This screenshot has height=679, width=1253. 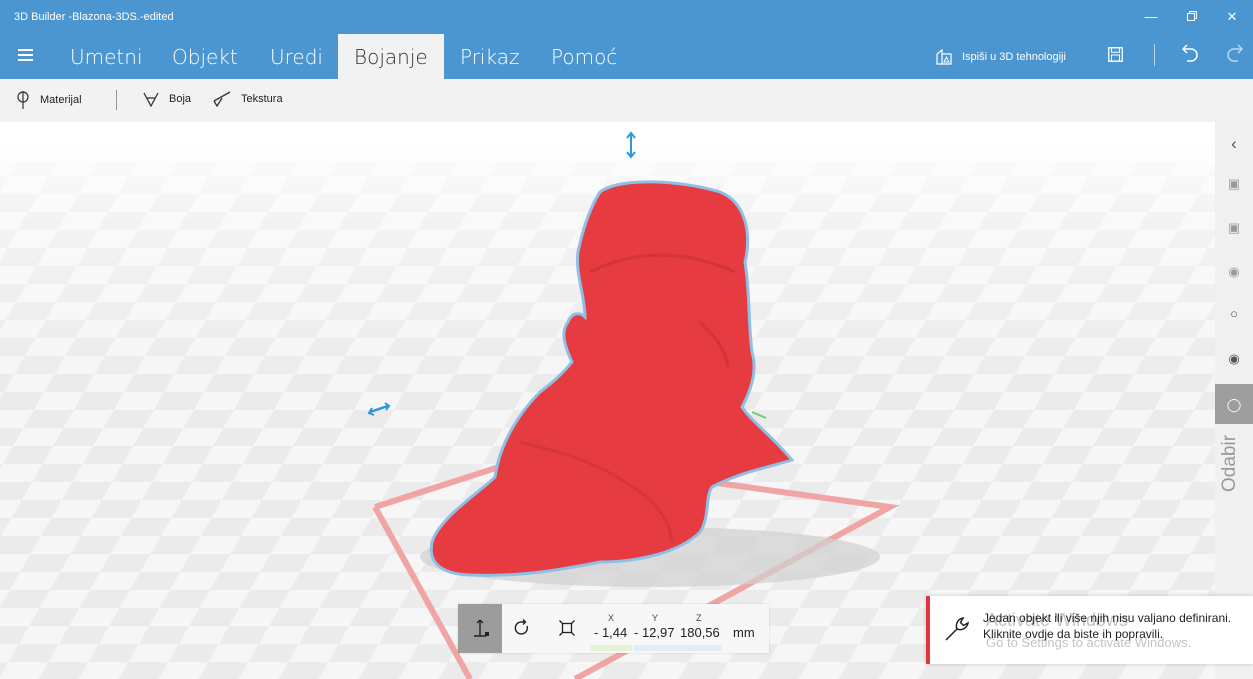 What do you see at coordinates (1154, 55) in the screenshot?
I see `toolbar-divider` at bounding box center [1154, 55].